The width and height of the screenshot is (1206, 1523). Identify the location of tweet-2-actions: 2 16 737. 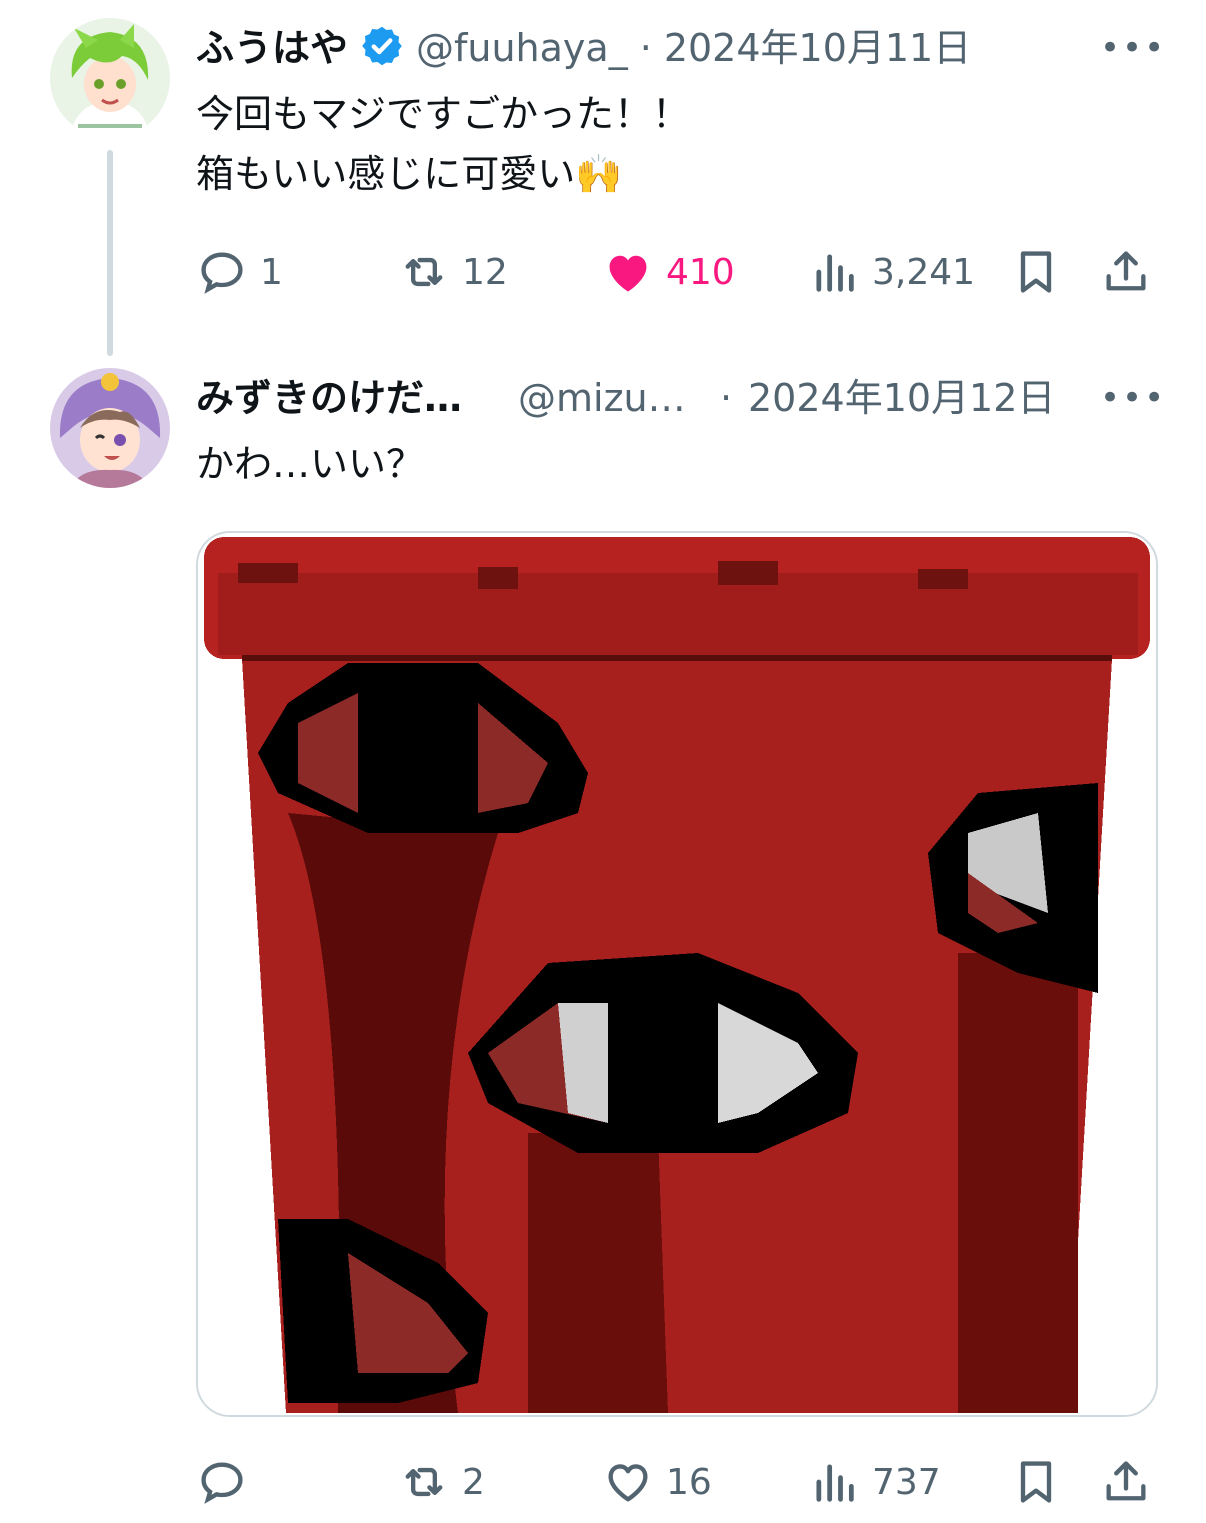
(675, 1482).